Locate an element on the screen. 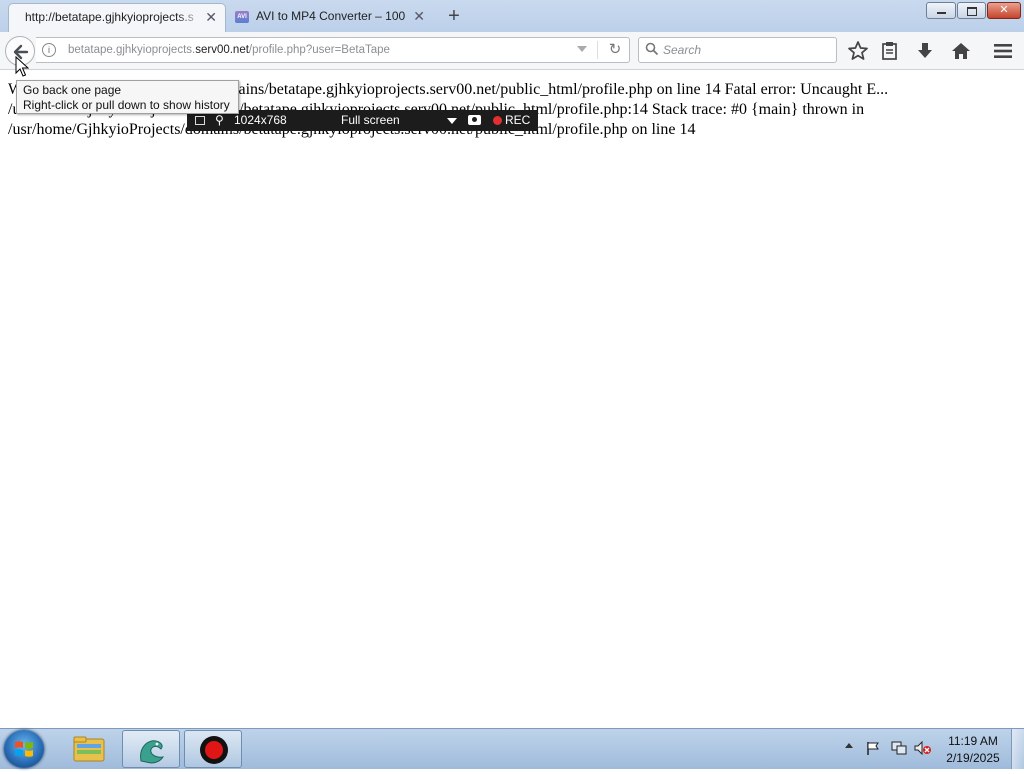 The width and height of the screenshot is (1024, 774). recording-mode-select: Full screen is located at coordinates (370, 120).